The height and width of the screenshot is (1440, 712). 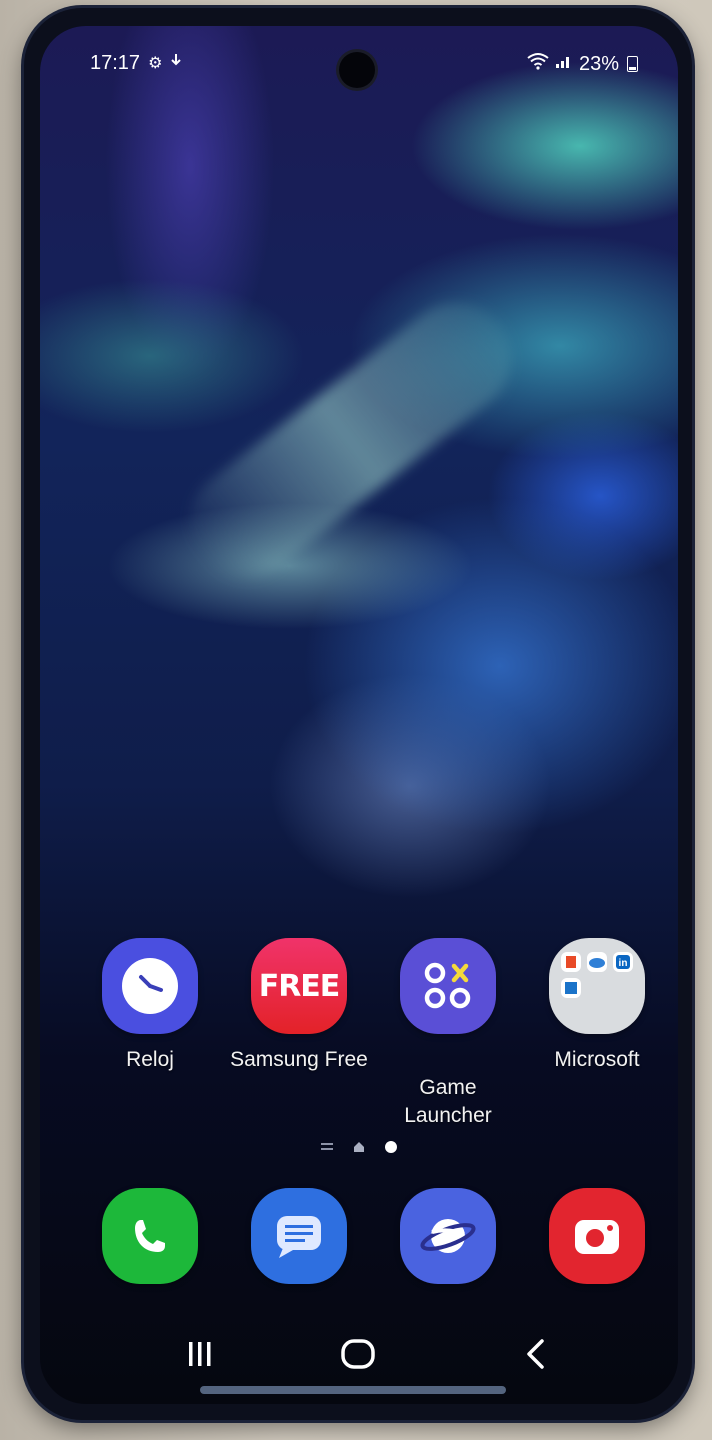 What do you see at coordinates (359, 67) in the screenshot?
I see `status-bar: 17:17 ⚙ 23%` at bounding box center [359, 67].